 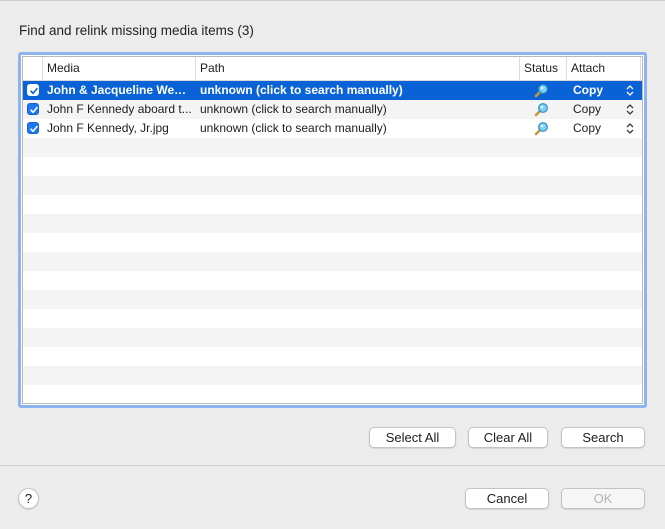 What do you see at coordinates (604, 68) in the screenshot?
I see `header-attach: Attach` at bounding box center [604, 68].